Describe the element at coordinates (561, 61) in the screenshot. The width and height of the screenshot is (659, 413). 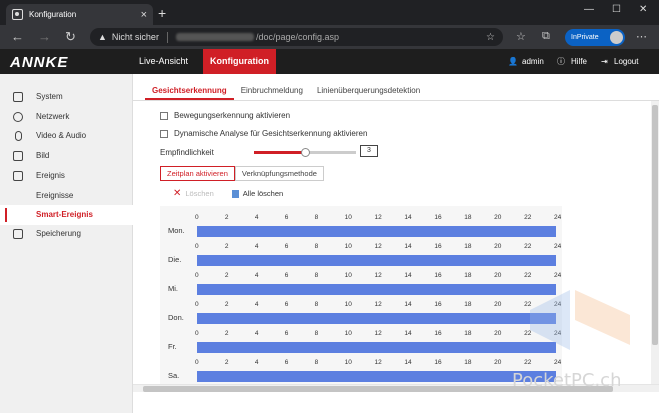
I see `help-icon: ⓘ` at that location.